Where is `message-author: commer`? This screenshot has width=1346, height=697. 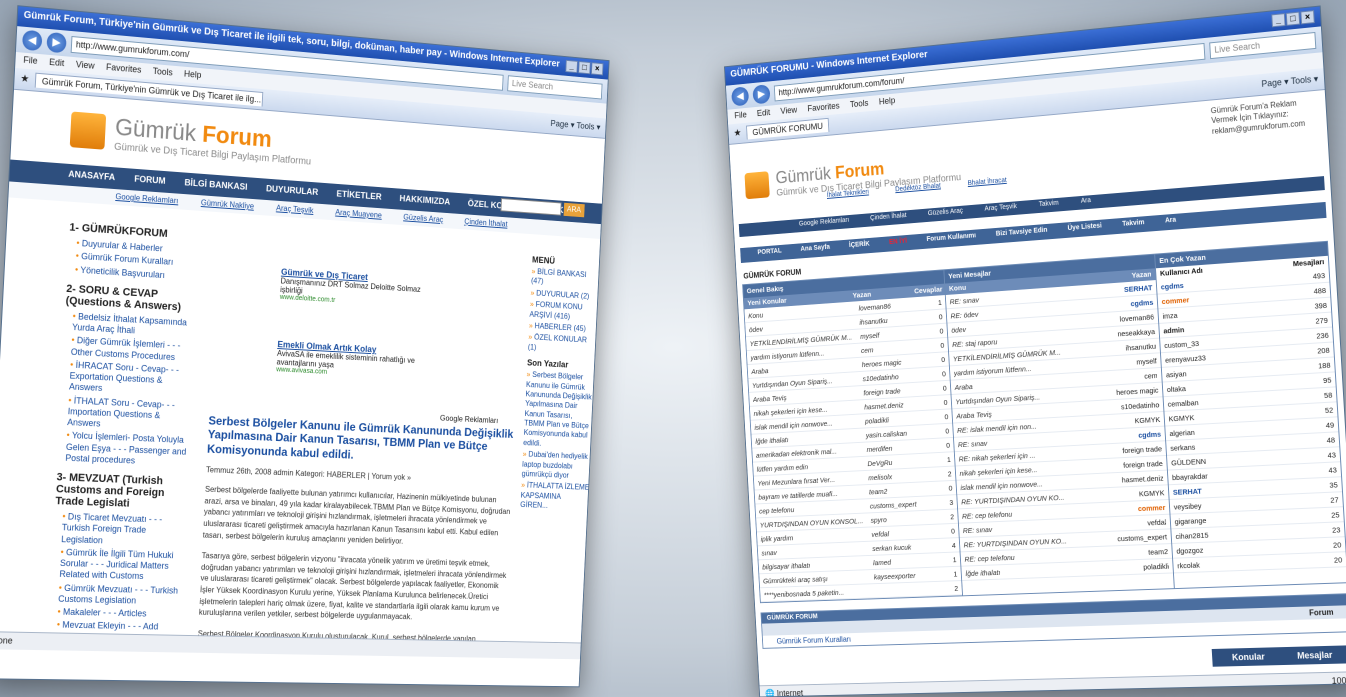 message-author: commer is located at coordinates (1151, 507).